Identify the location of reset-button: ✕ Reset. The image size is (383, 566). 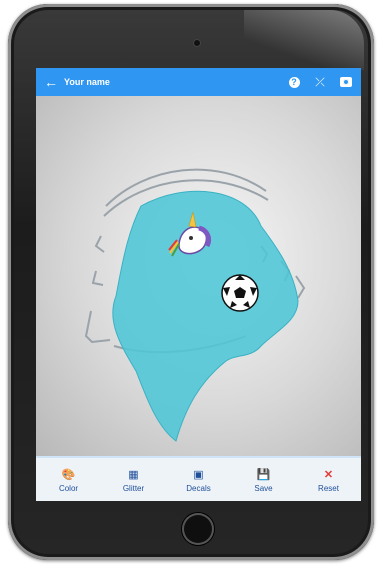
(329, 480).